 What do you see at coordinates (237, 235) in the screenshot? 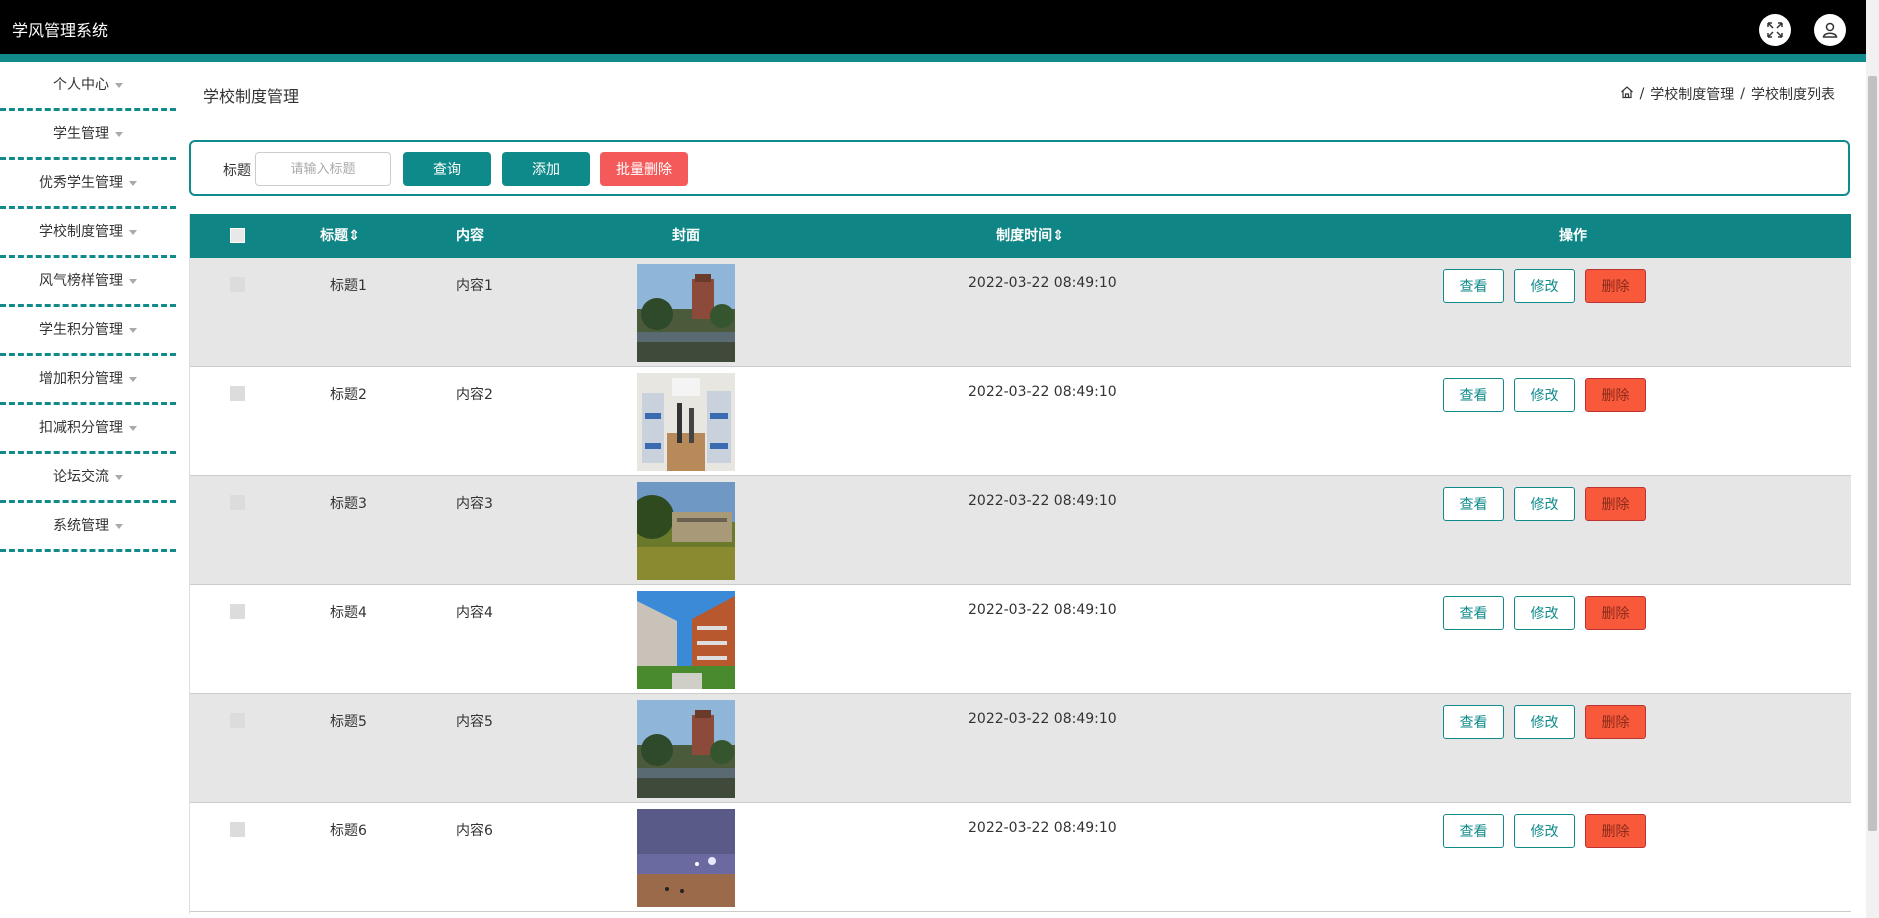
I see `select-all-checkbox` at bounding box center [237, 235].